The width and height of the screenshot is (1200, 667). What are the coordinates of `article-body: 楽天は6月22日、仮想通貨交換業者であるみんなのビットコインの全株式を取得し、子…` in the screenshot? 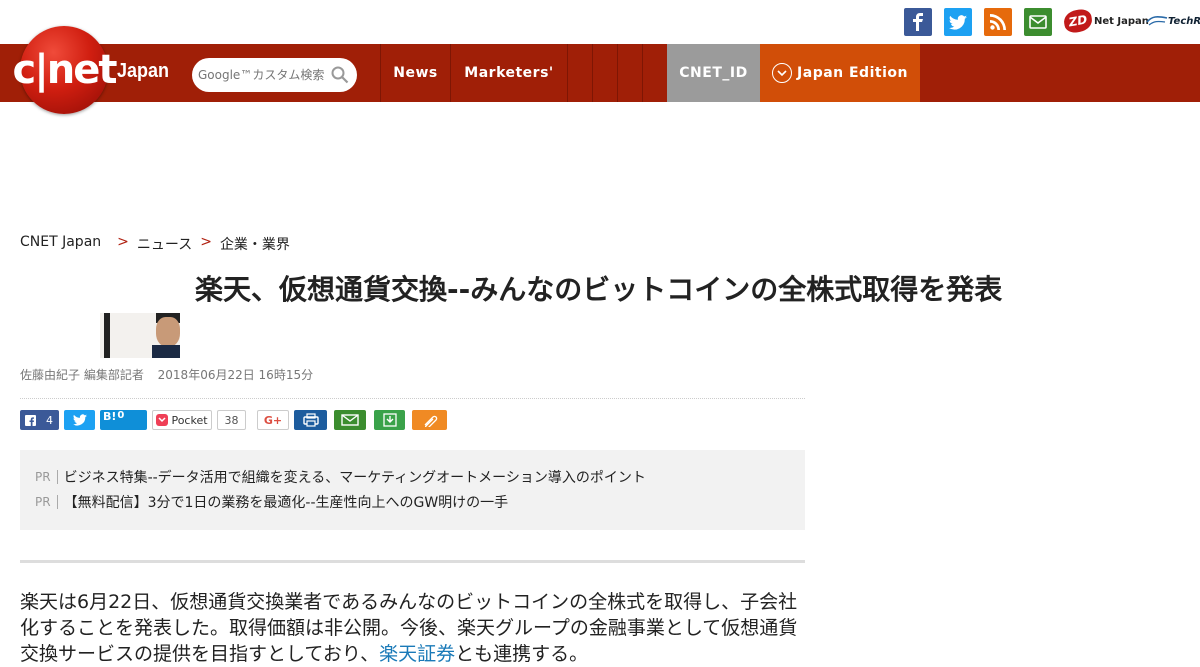 It's located at (410, 628).